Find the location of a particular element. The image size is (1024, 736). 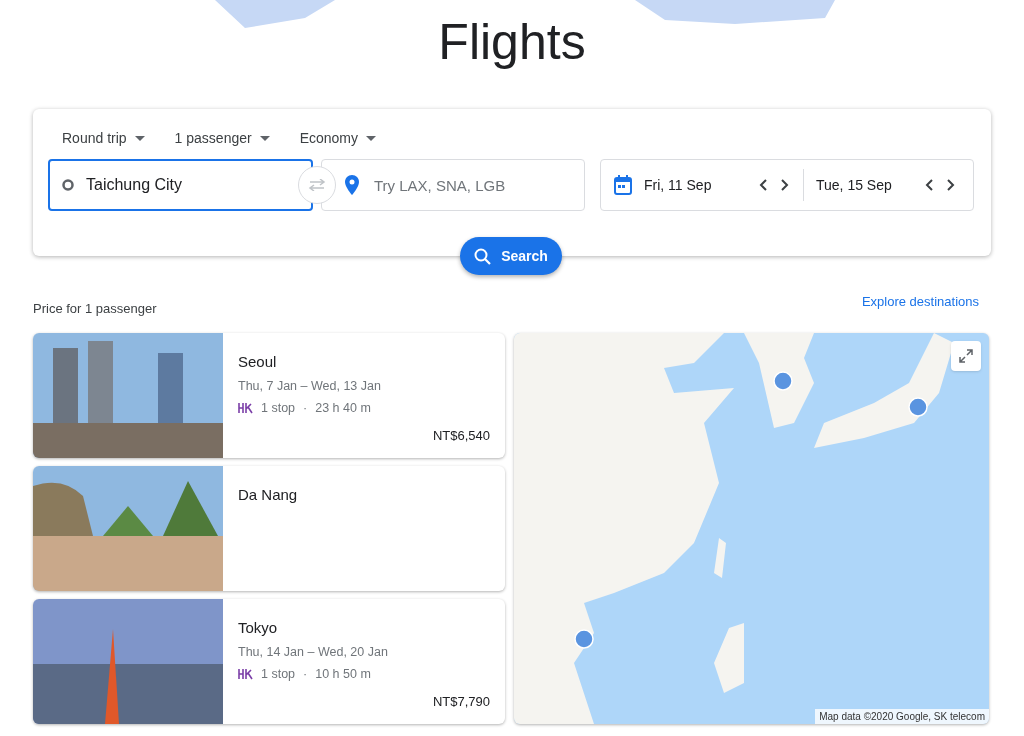

return-date: Tue, 15 Sep is located at coordinates (854, 185).